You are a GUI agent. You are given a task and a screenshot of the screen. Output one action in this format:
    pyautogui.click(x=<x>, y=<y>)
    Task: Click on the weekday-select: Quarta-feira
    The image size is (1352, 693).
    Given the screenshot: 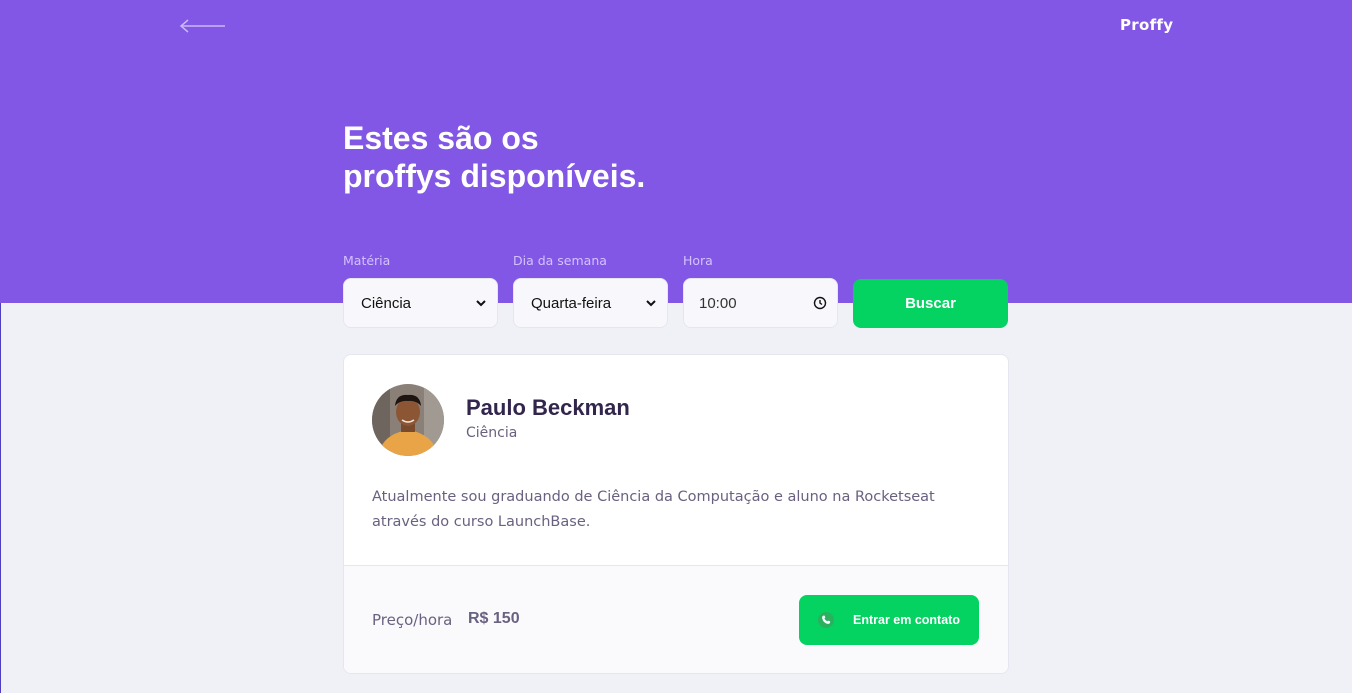 What is the action you would take?
    pyautogui.click(x=590, y=303)
    